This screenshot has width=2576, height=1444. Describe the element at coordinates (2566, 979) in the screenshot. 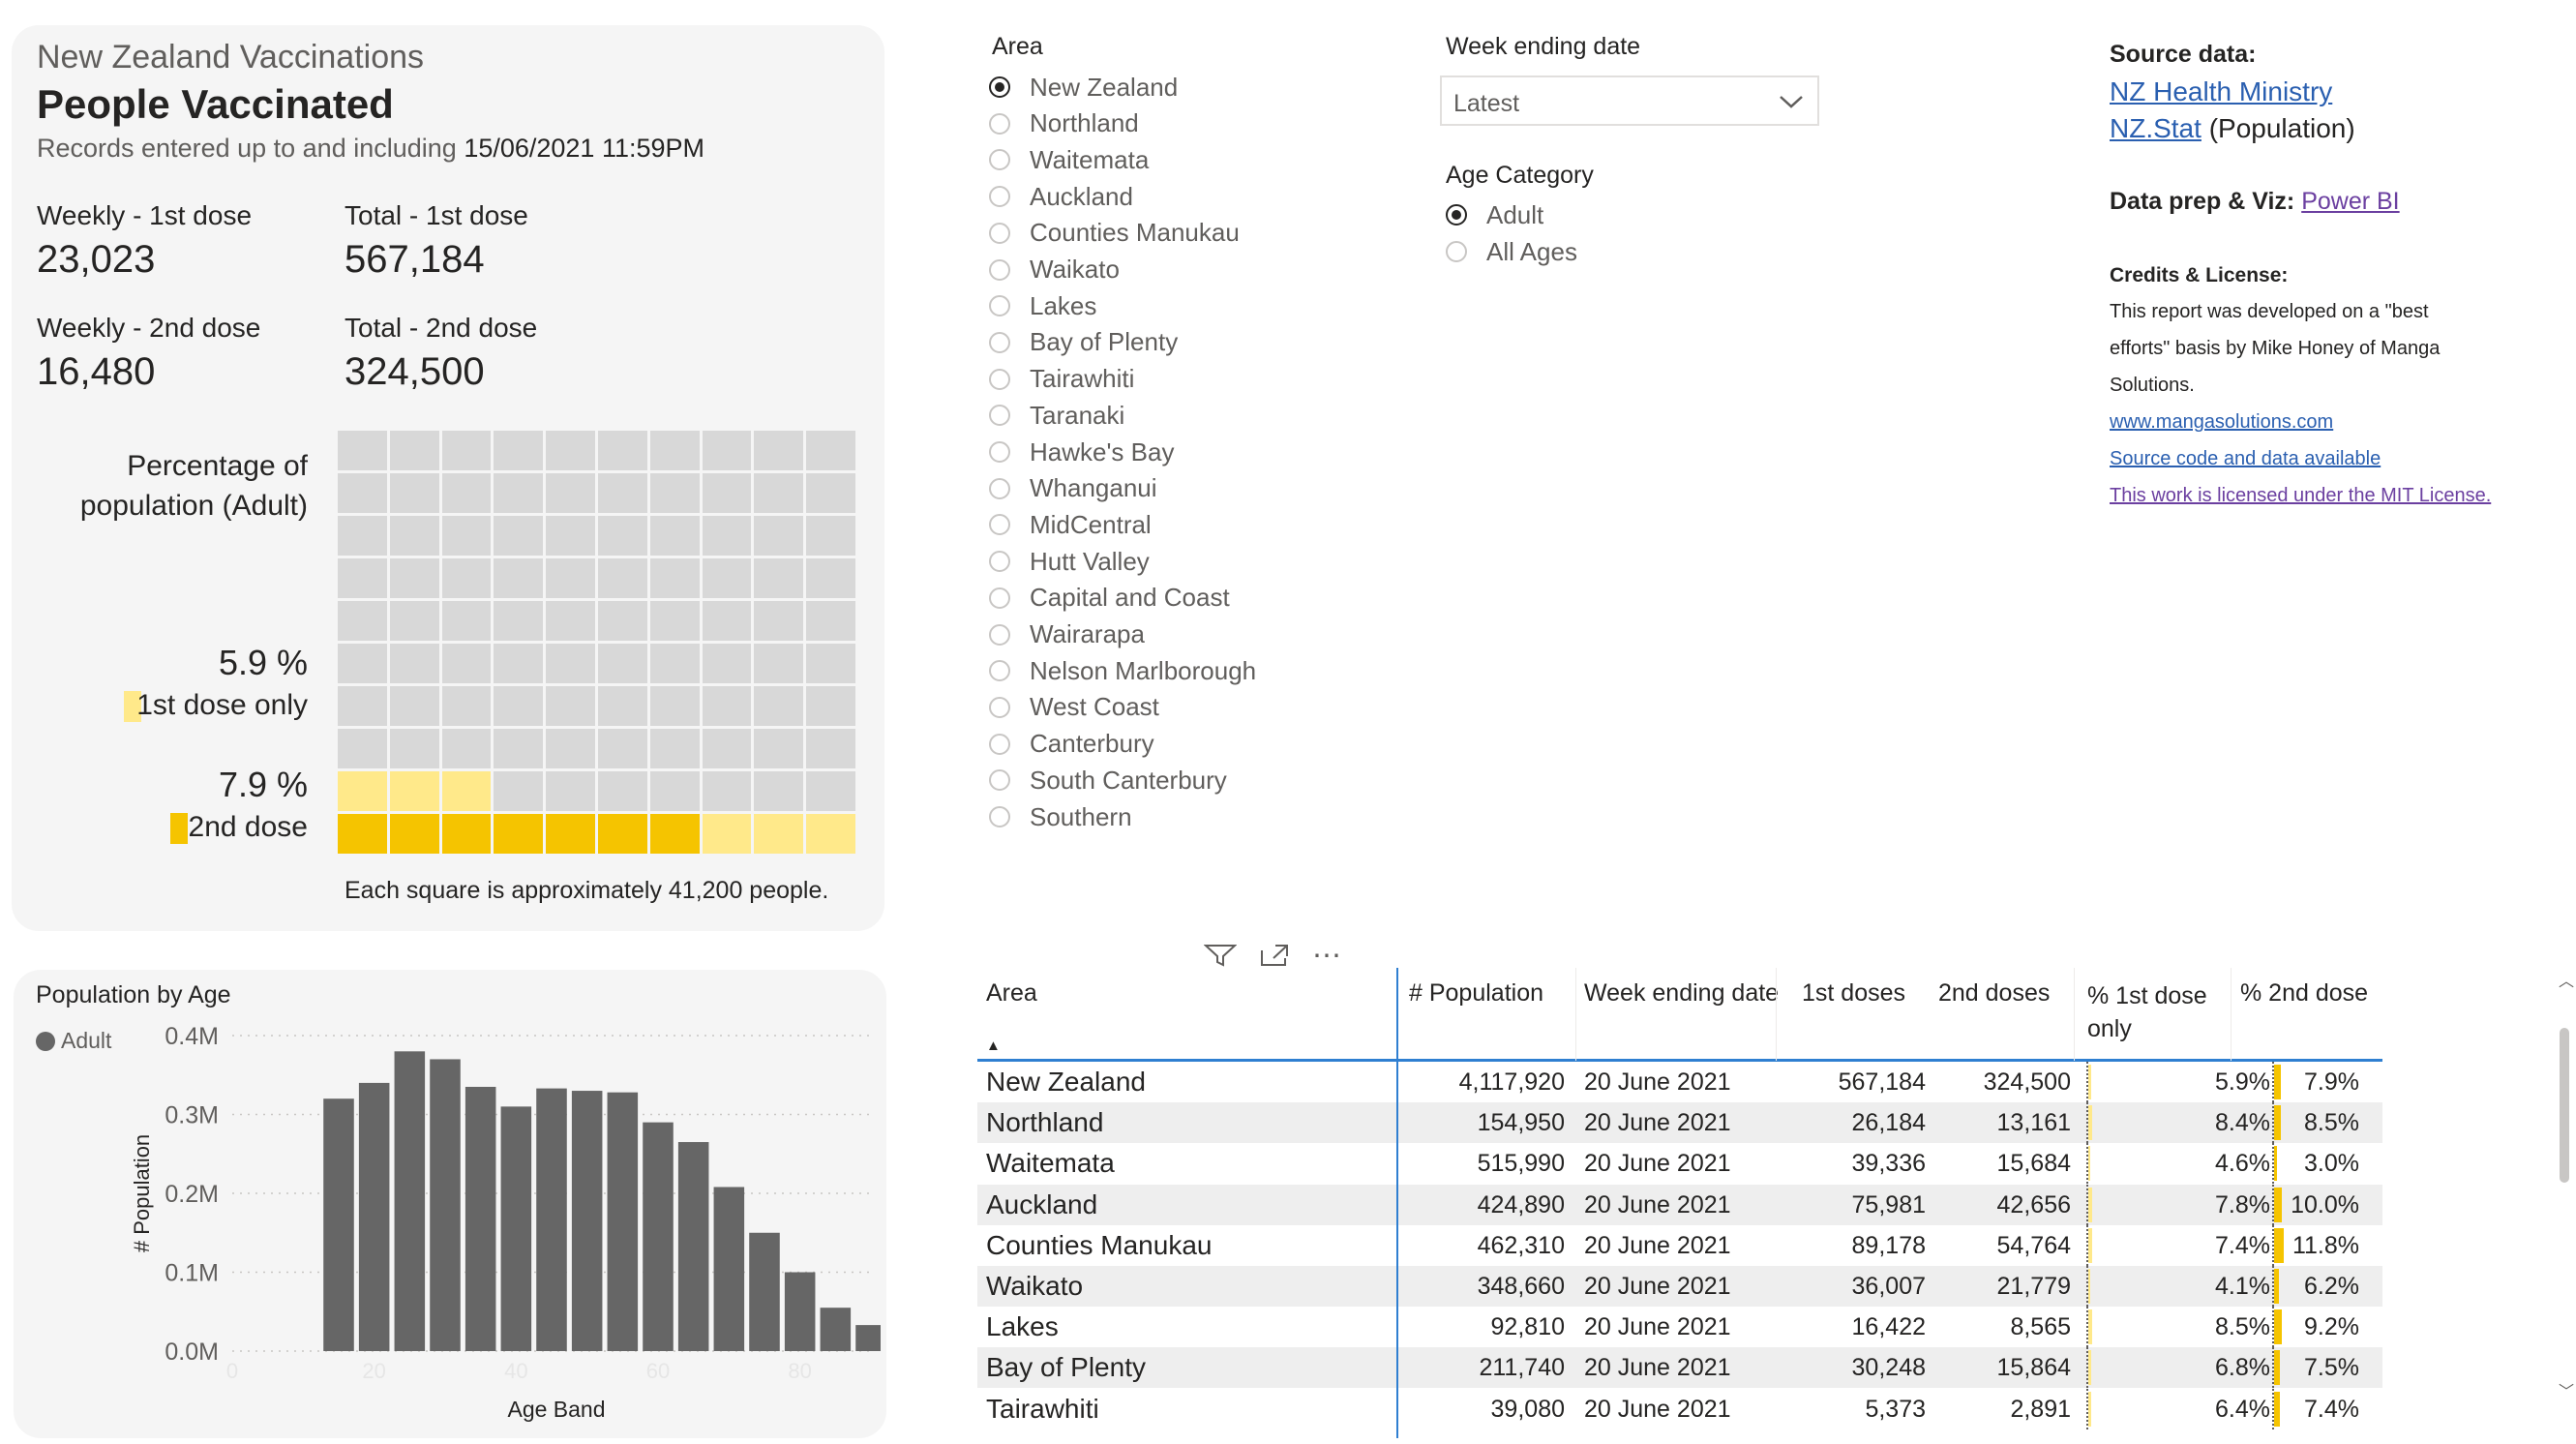

I see `scroll-up-icon: ︿` at that location.